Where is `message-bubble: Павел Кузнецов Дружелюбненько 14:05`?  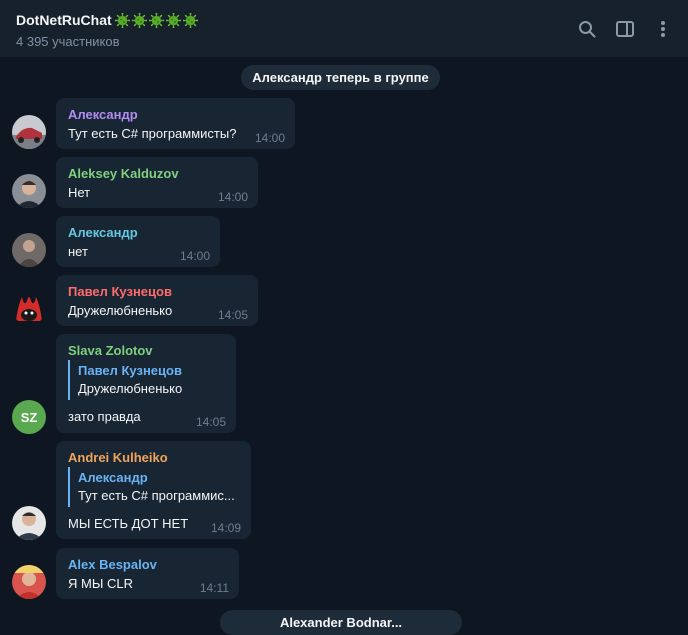 message-bubble: Павел Кузнецов Дружелюбненько 14:05 is located at coordinates (157, 300).